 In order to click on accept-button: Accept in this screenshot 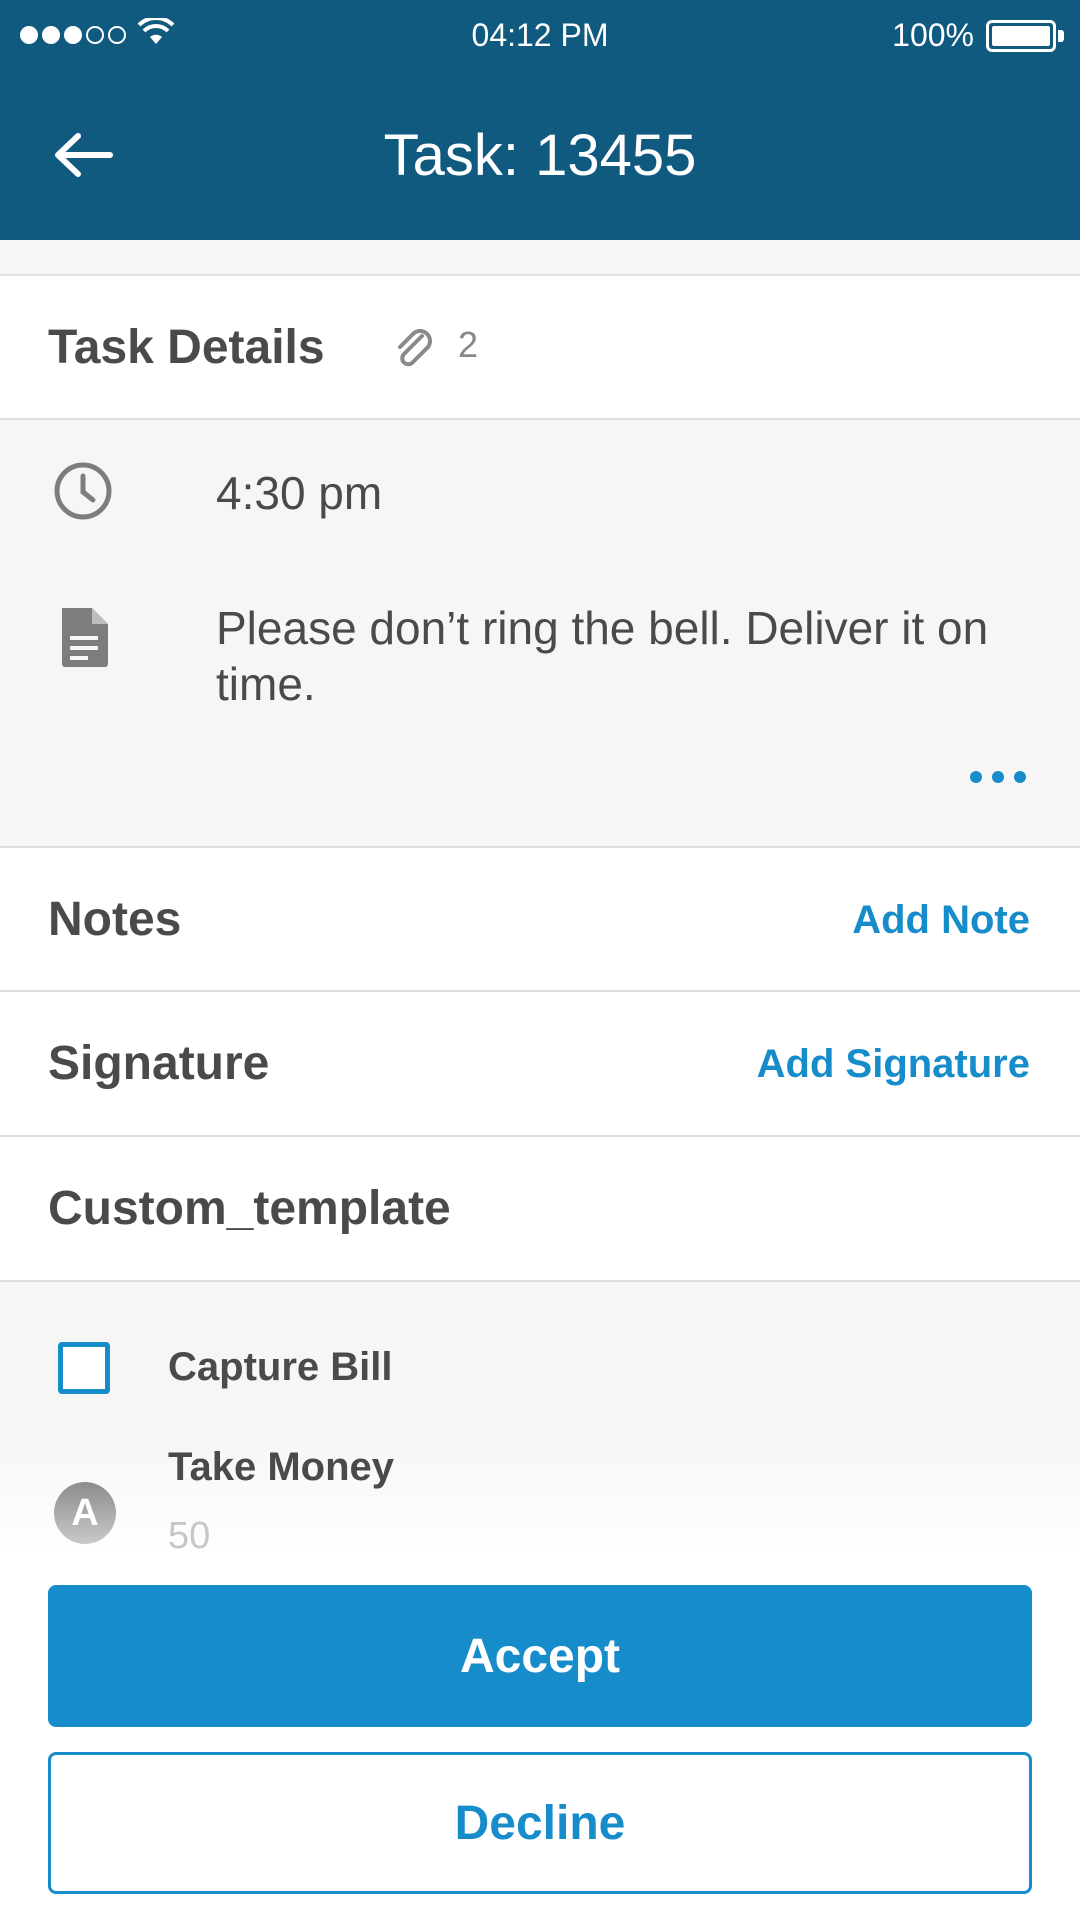, I will do `click(540, 1656)`.